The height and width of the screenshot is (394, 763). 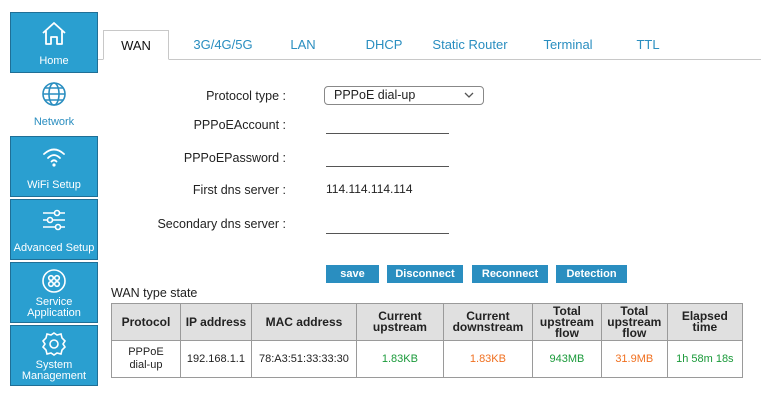 I want to click on col-total-upstream-flow-2: Total upstream flow, so click(x=634, y=322).